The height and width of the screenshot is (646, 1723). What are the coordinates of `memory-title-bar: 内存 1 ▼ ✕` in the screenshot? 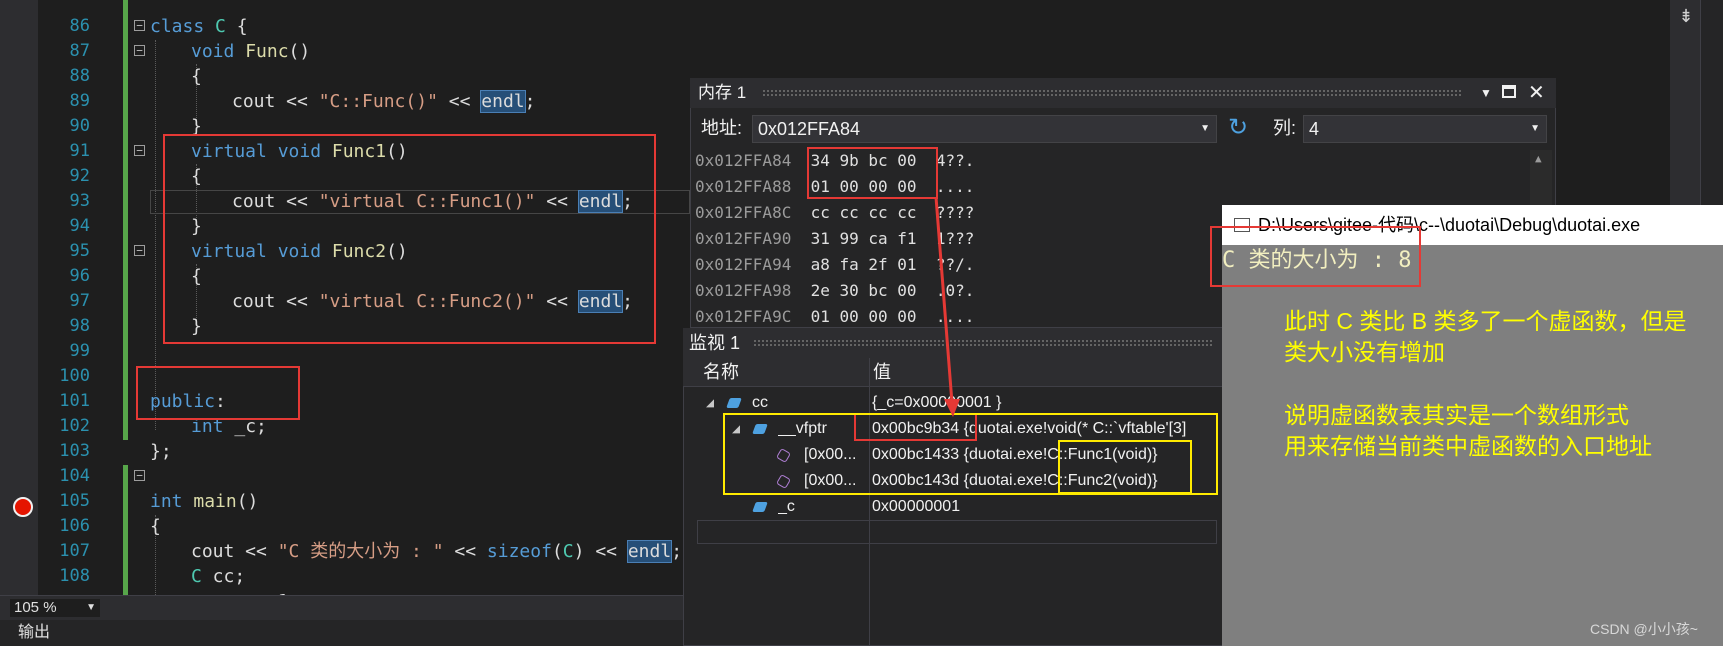 It's located at (1123, 93).